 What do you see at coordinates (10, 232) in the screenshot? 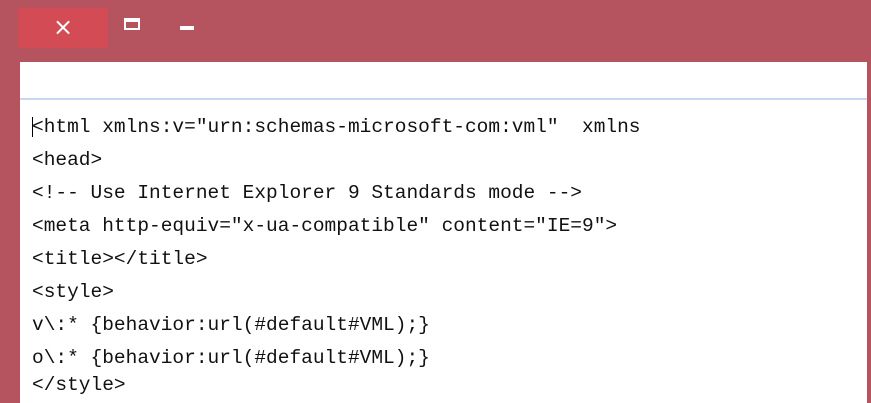
I see `window-border-left` at bounding box center [10, 232].